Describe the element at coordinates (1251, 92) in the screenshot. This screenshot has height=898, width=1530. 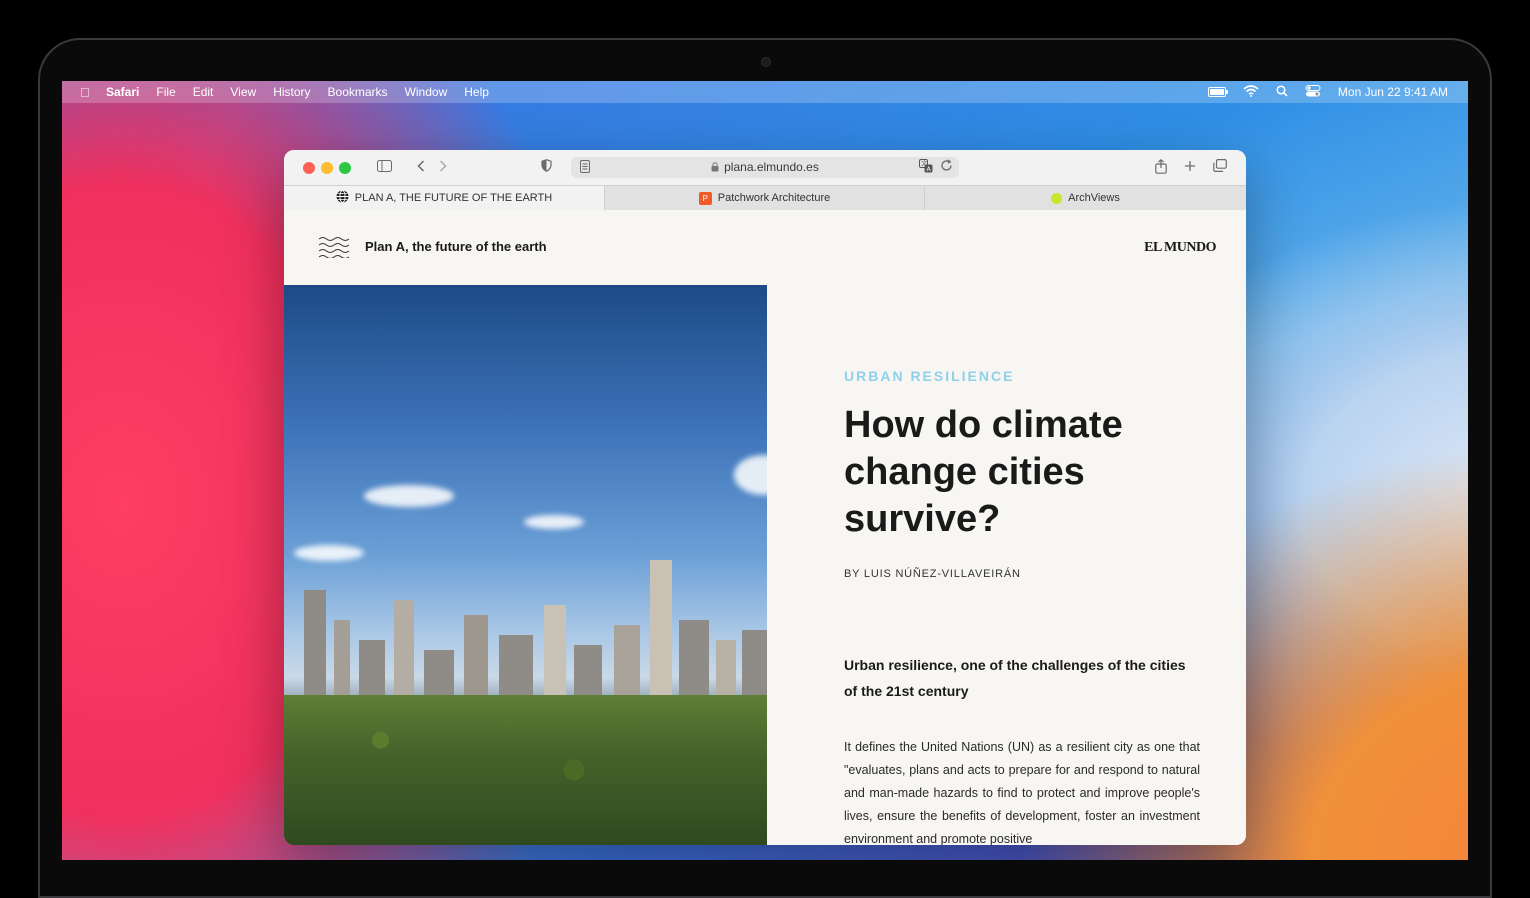
I see `wifi-icon` at that location.